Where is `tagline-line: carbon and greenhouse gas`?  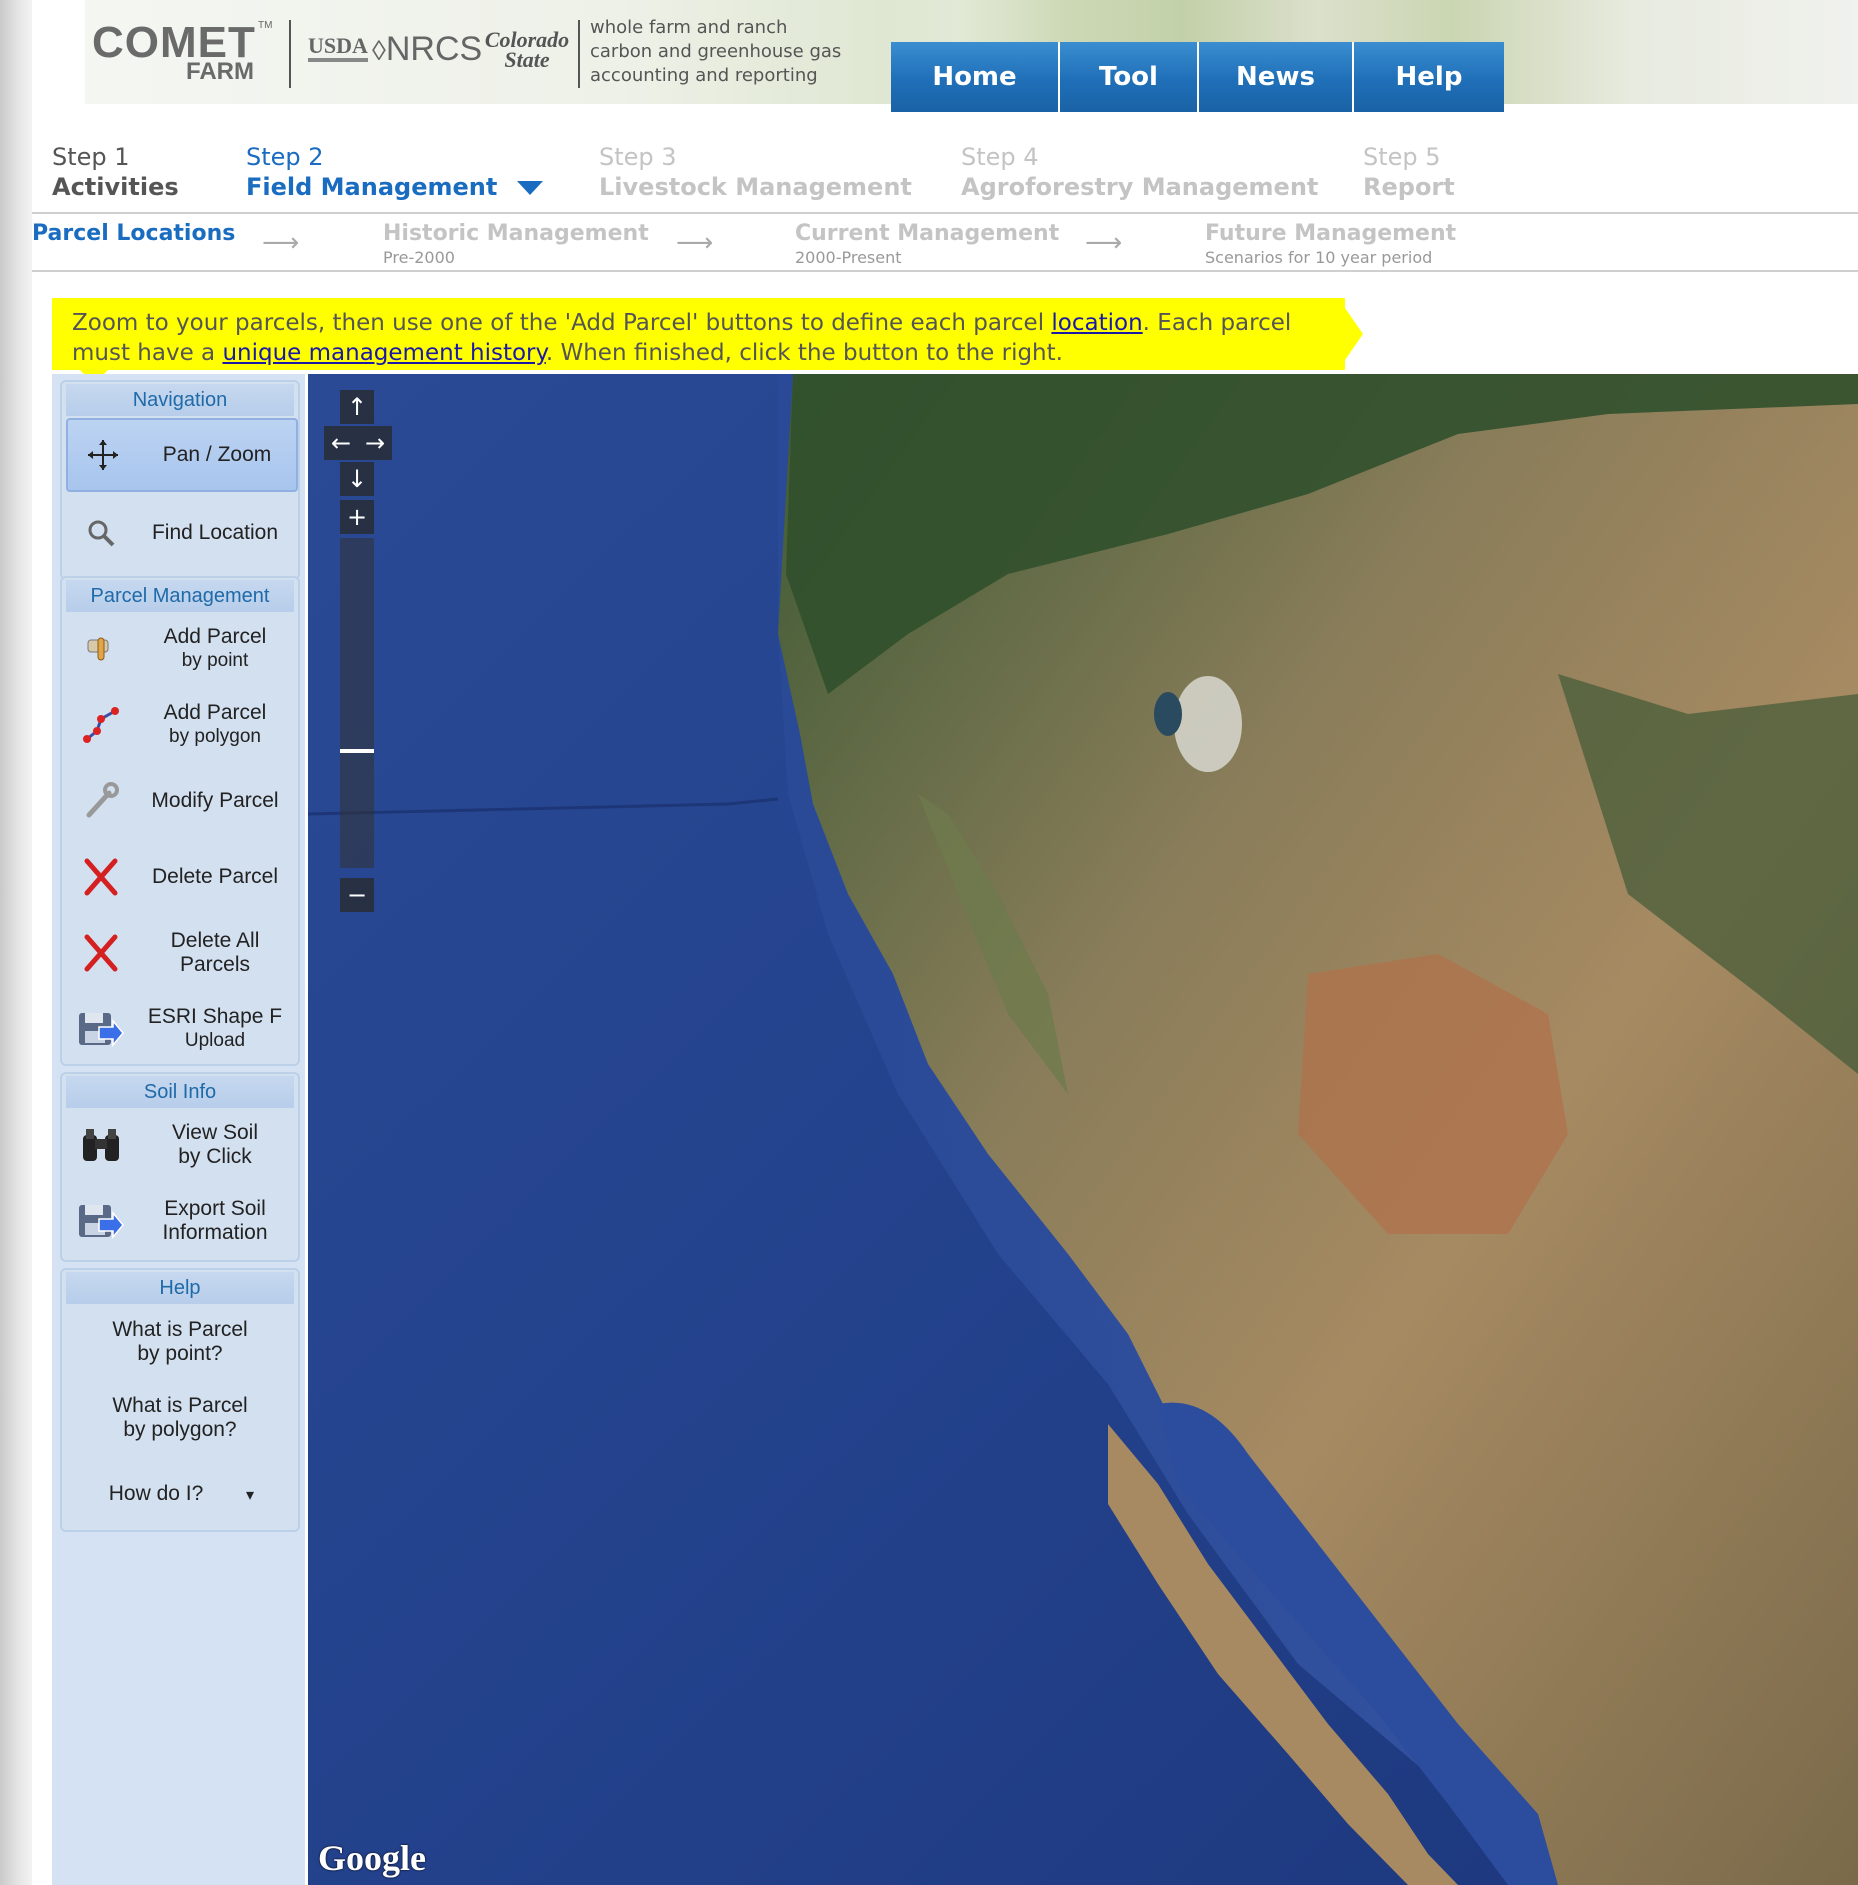 tagline-line: carbon and greenhouse gas is located at coordinates (716, 51).